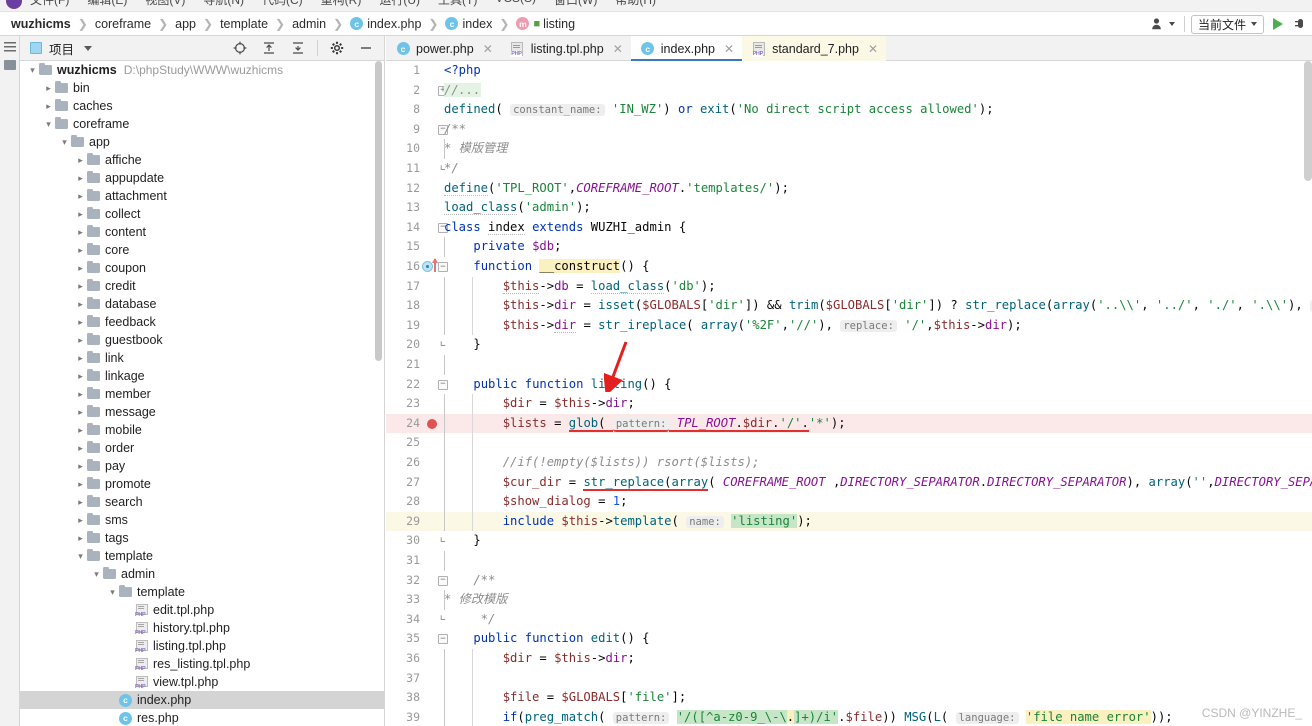 The width and height of the screenshot is (1312, 726). Describe the element at coordinates (1278, 24) in the screenshot. I see `run-button` at that location.